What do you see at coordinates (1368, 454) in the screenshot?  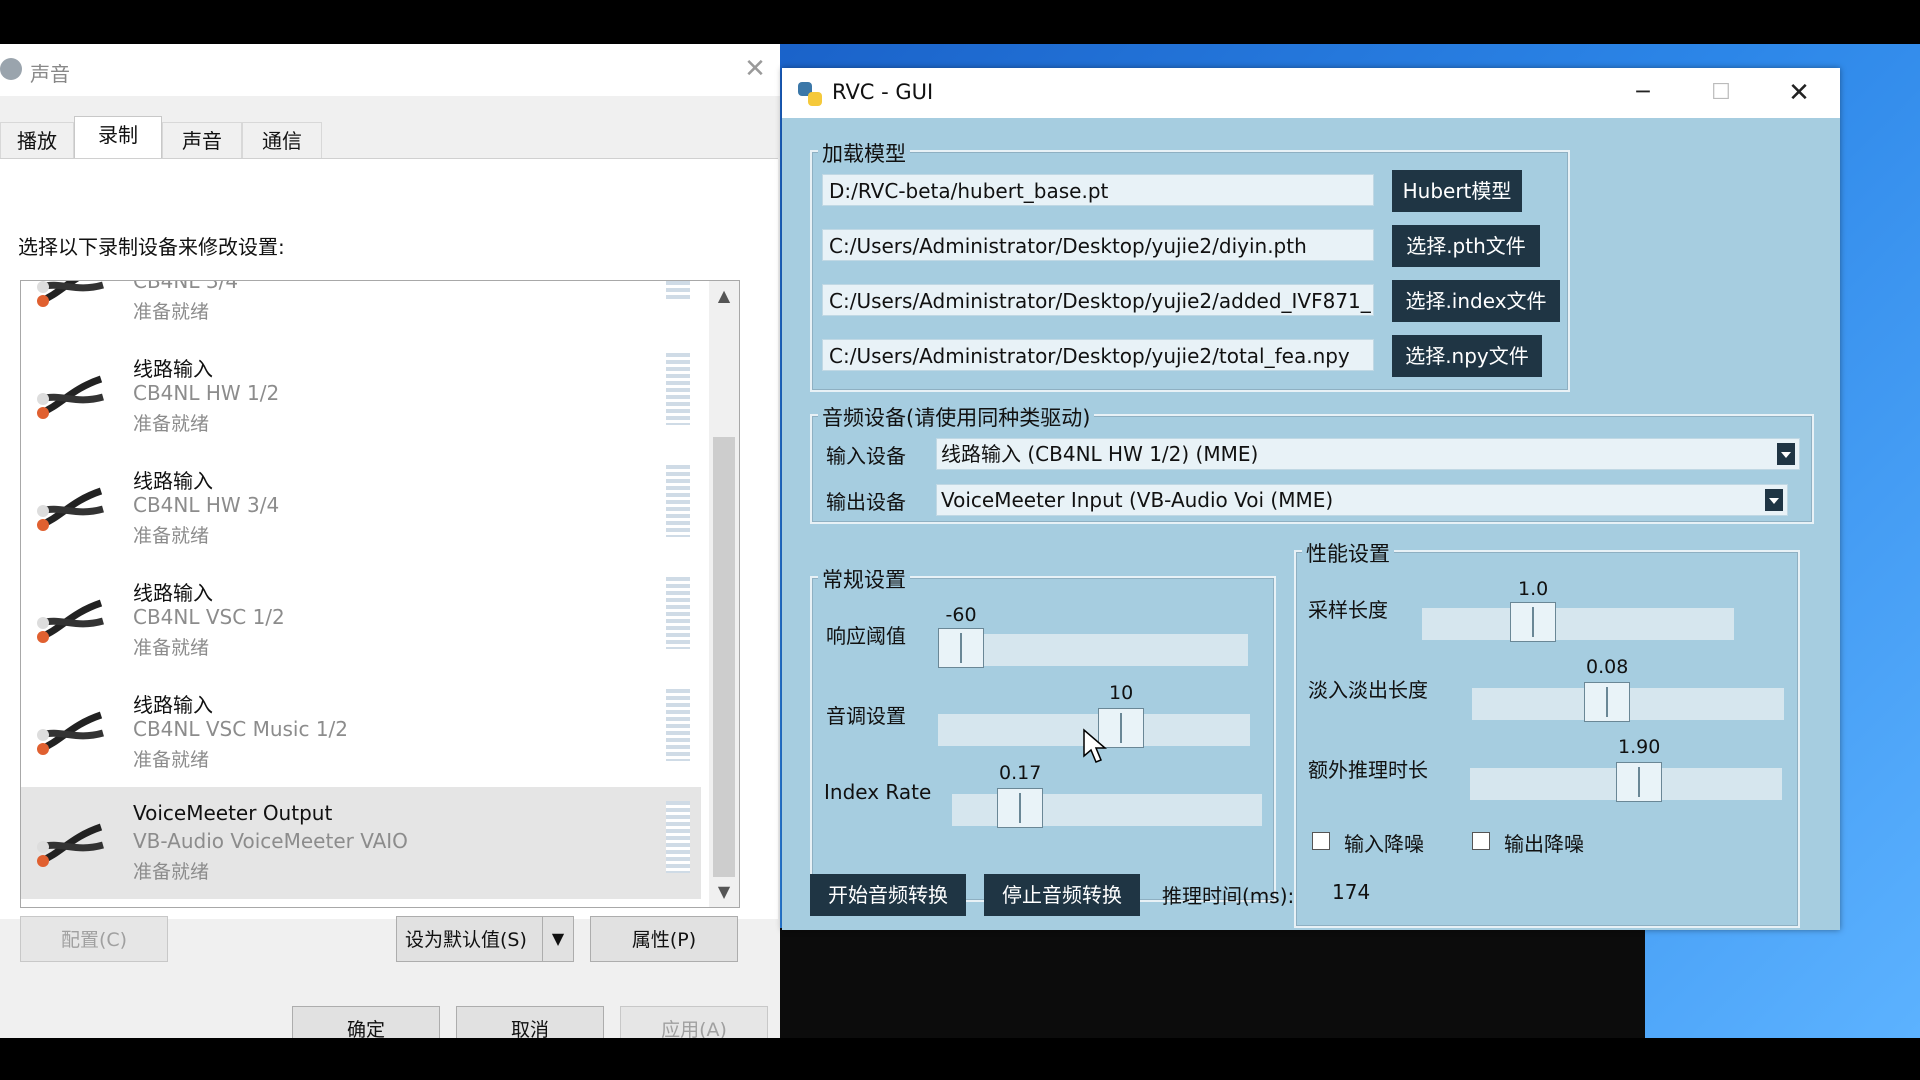 I see `input-device-select: 线路输入 (CB4NL HW 1/2) (MME)` at bounding box center [1368, 454].